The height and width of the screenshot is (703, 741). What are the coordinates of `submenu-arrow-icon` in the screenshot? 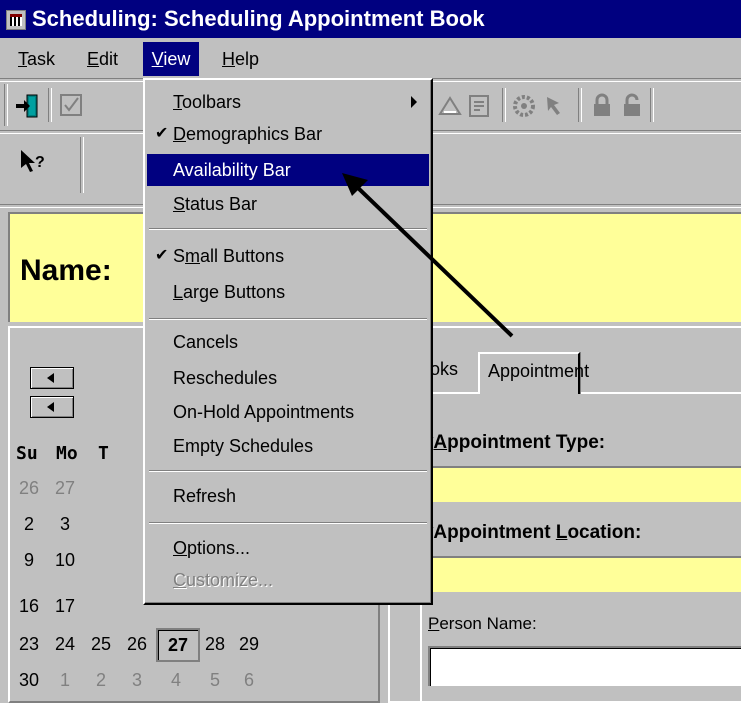 It's located at (414, 102).